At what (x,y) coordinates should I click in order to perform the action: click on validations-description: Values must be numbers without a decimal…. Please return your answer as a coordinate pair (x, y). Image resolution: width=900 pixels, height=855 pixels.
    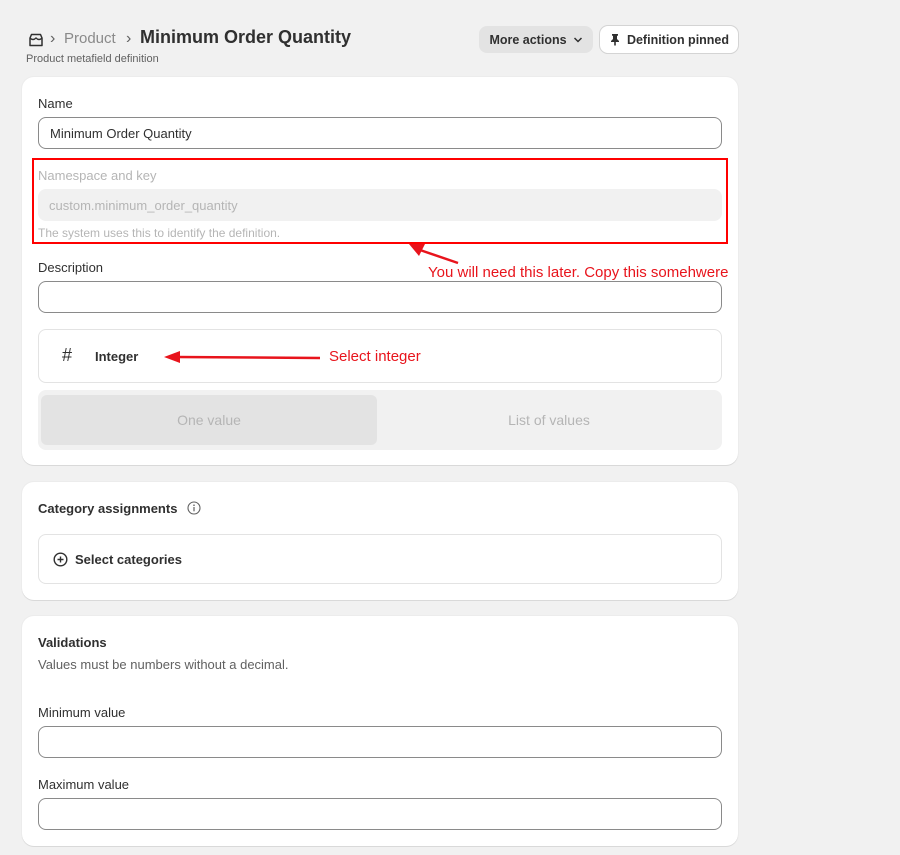
    Looking at the image, I should click on (163, 664).